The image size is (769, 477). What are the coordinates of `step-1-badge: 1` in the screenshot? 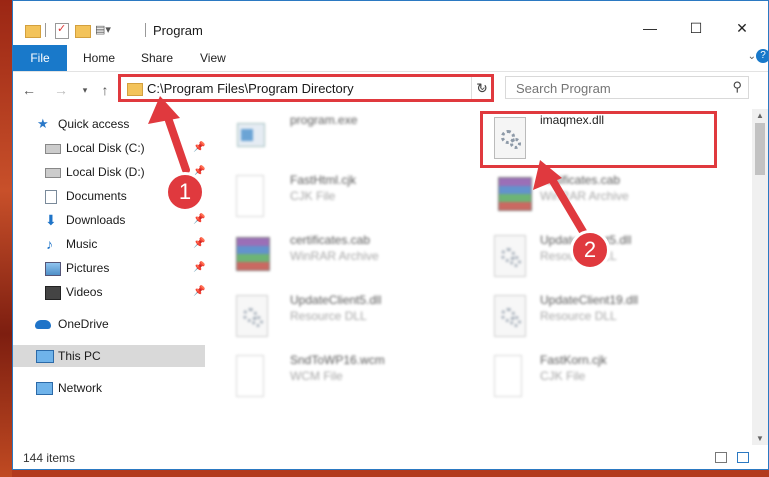 It's located at (185, 192).